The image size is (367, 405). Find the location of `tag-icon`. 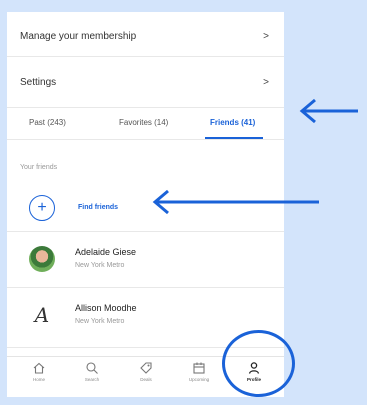

tag-icon is located at coordinates (146, 368).